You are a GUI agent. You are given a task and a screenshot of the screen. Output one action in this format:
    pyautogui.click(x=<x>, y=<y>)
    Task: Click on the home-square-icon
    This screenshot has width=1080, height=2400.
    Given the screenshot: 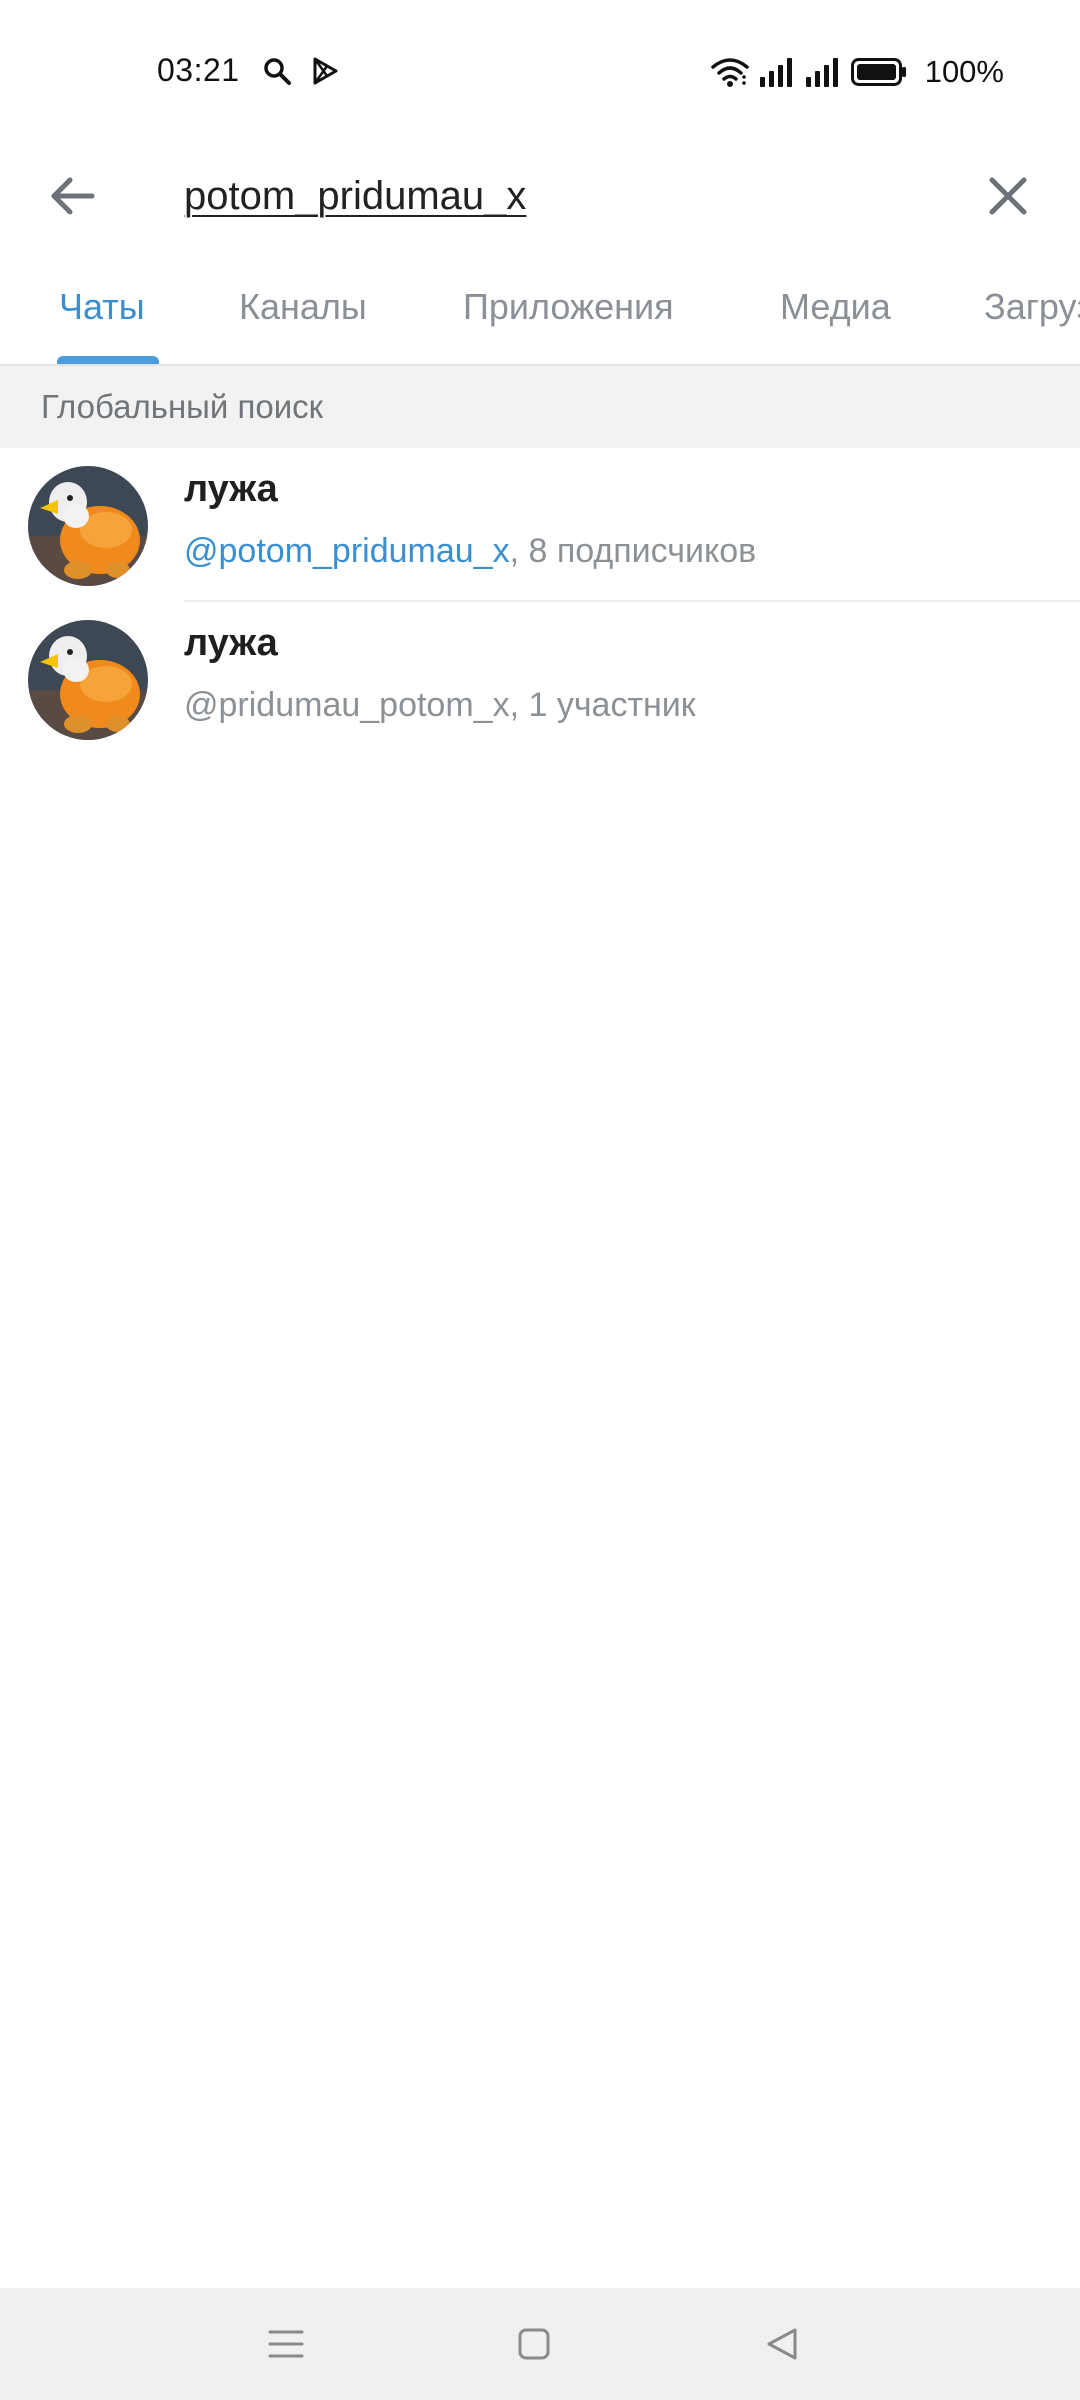 What is the action you would take?
    pyautogui.click(x=534, y=2344)
    